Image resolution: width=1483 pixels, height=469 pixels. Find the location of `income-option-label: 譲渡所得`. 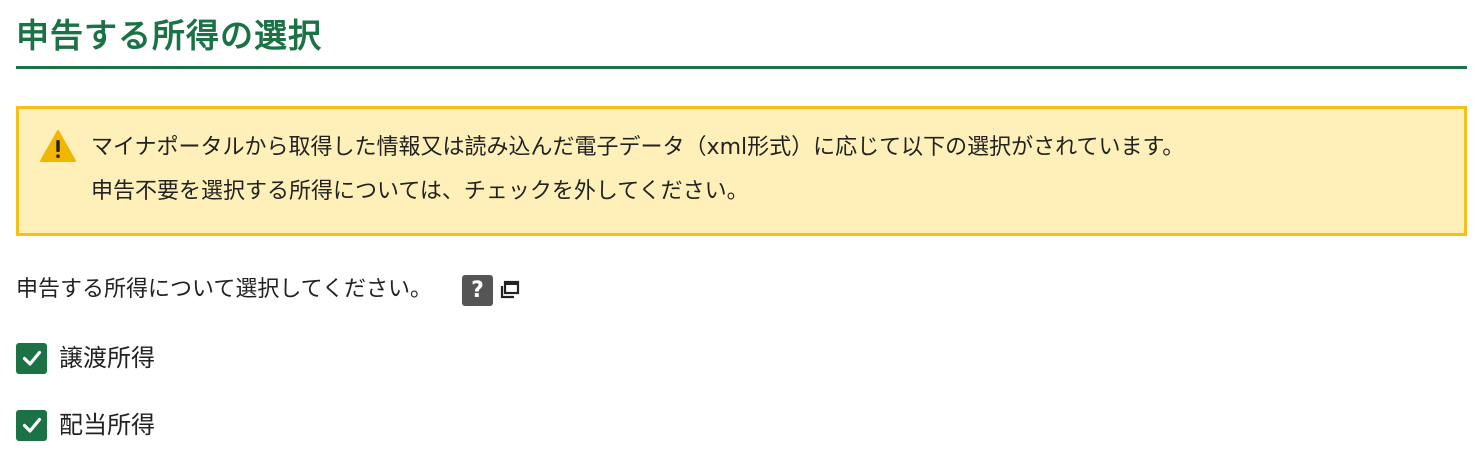

income-option-label: 譲渡所得 is located at coordinates (107, 358).